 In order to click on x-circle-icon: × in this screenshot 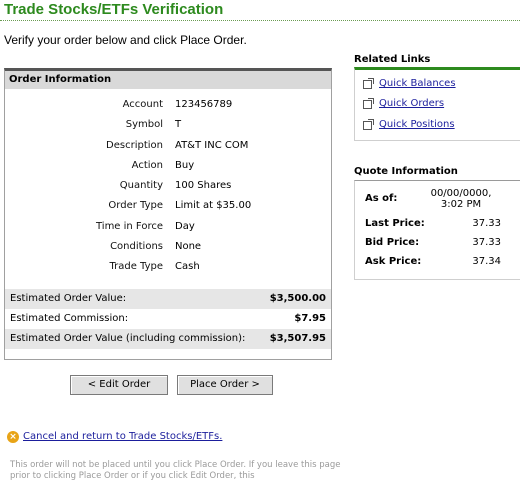, I will do `click(13, 437)`.